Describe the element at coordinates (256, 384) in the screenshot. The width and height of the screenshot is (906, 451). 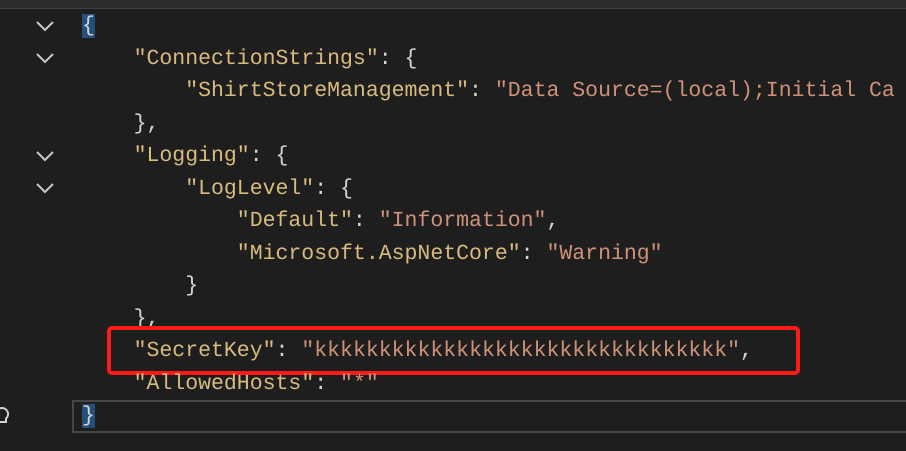
I see `code-line: "AllowedHosts": "*"` at that location.